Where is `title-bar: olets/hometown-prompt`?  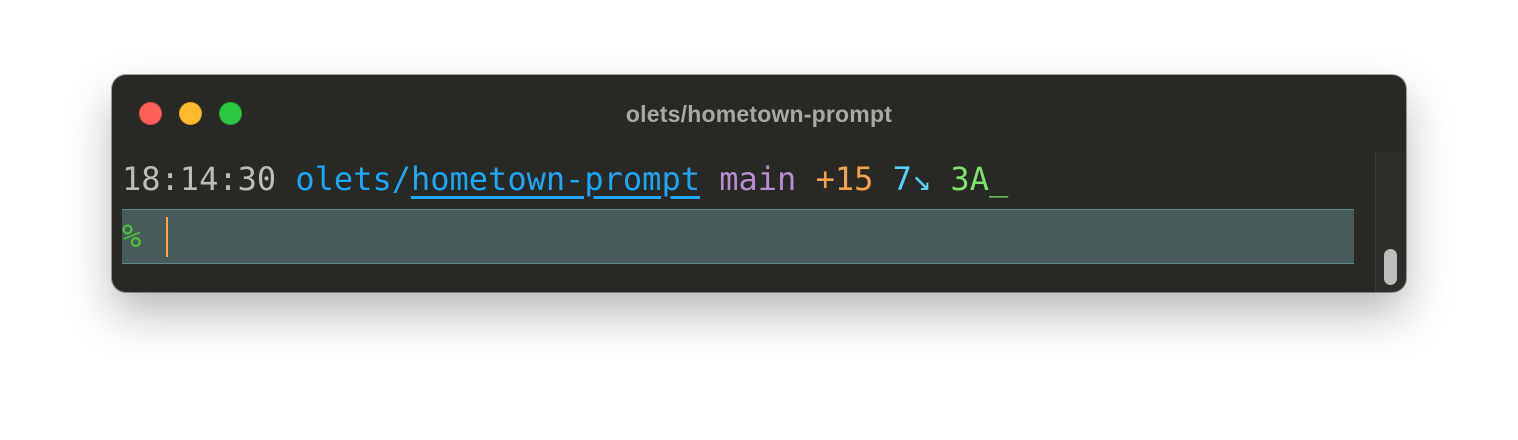 title-bar: olets/hometown-prompt is located at coordinates (759, 113).